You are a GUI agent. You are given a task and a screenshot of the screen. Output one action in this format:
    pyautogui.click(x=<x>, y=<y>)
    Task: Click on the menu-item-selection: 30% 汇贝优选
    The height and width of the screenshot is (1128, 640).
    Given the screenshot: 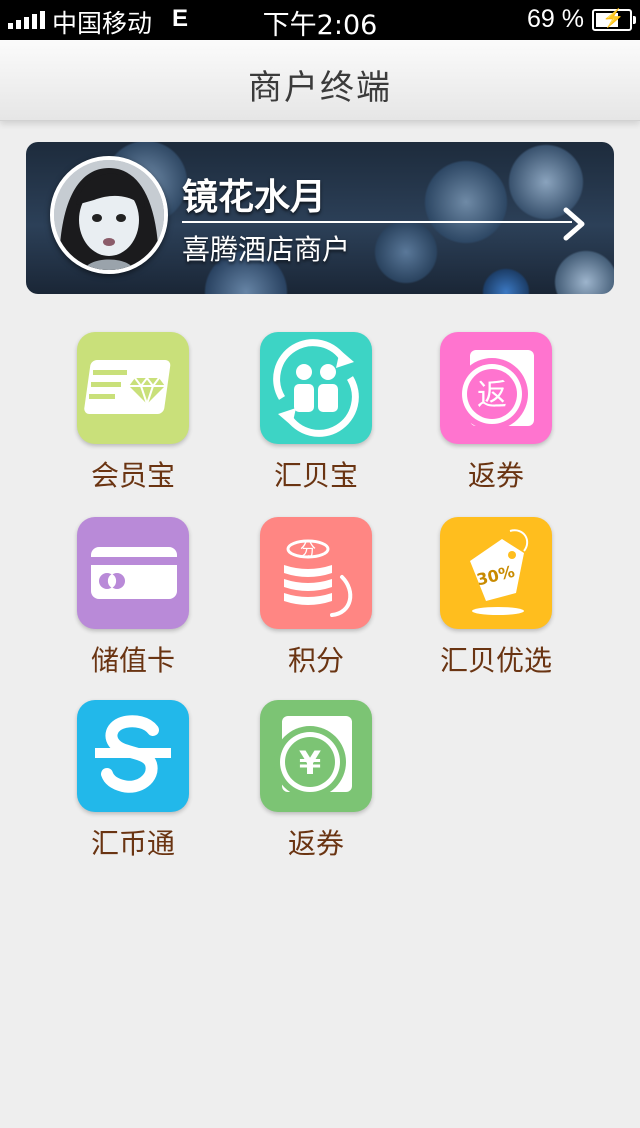 What is the action you would take?
    pyautogui.click(x=496, y=602)
    